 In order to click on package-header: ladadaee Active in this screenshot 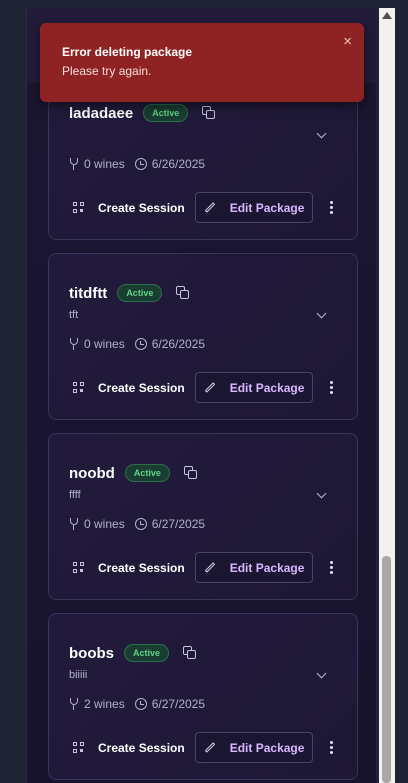, I will do `click(142, 113)`.